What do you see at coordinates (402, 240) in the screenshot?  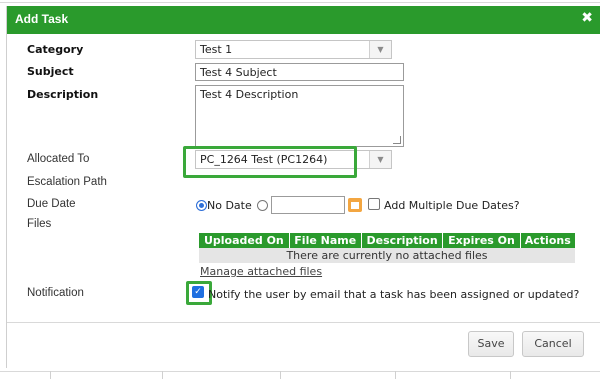 I see `column-header-description: Description` at bounding box center [402, 240].